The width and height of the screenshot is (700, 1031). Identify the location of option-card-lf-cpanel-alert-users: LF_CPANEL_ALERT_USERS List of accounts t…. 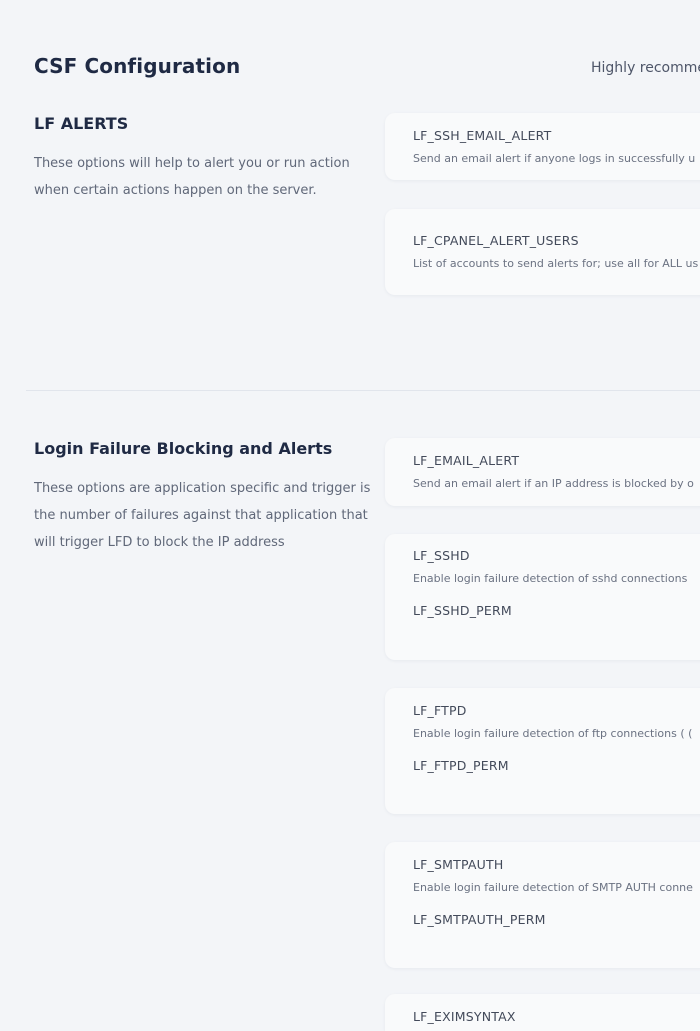
(542, 252).